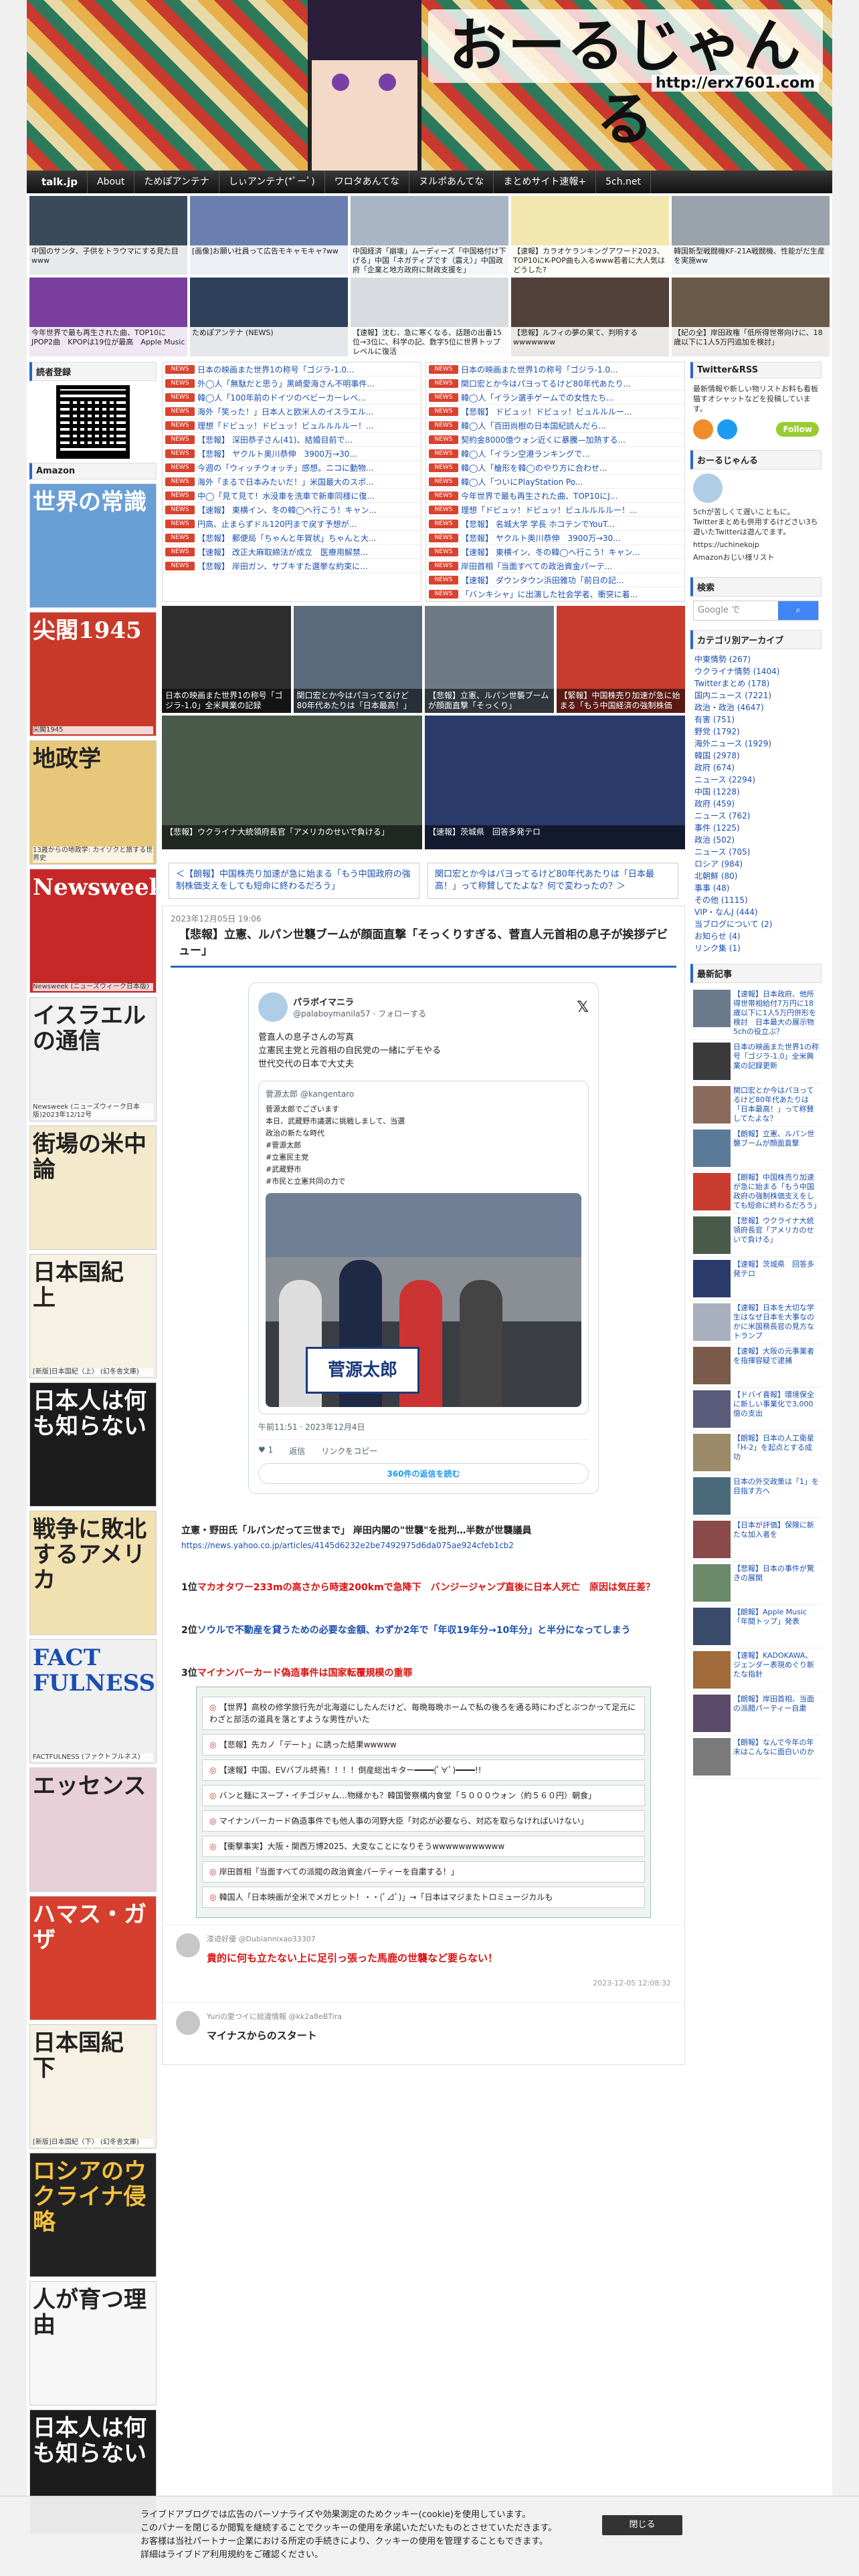 Image resolution: width=859 pixels, height=2576 pixels. I want to click on antenna-thumb: 中国のサンタ、子供をトラウマにする見た目www, so click(108, 236).